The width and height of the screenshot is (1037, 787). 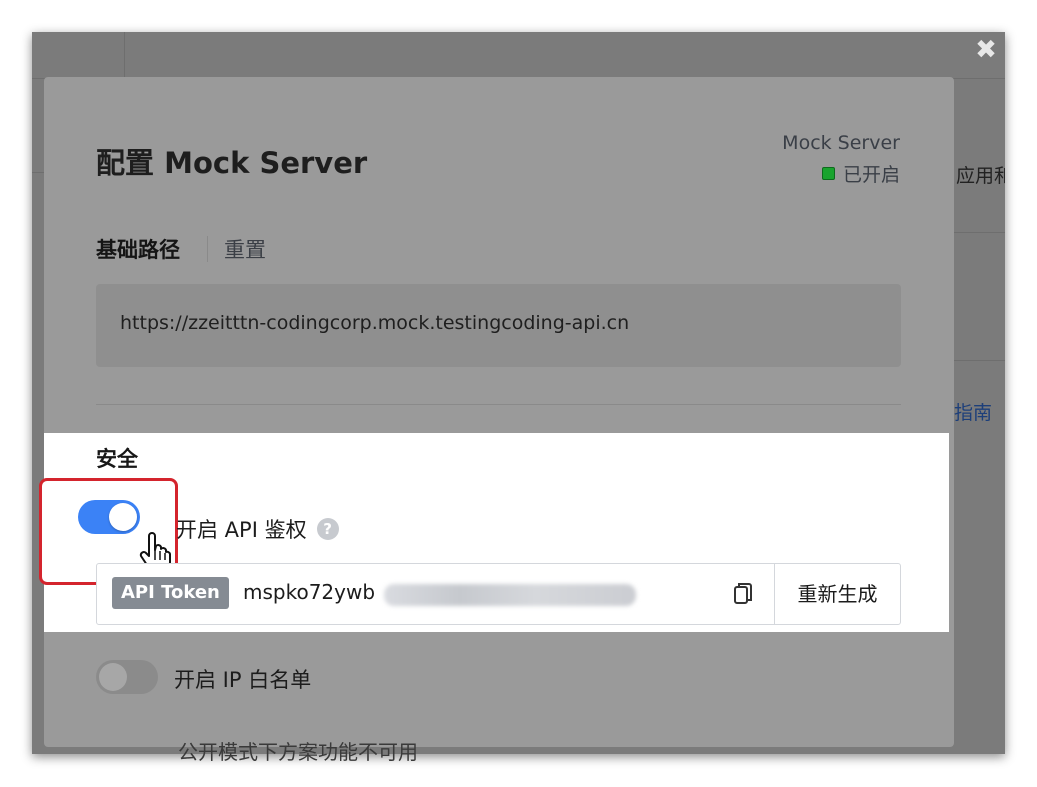 What do you see at coordinates (298, 752) in the screenshot?
I see `cutoff-text: 公开模式下方案功能不可用` at bounding box center [298, 752].